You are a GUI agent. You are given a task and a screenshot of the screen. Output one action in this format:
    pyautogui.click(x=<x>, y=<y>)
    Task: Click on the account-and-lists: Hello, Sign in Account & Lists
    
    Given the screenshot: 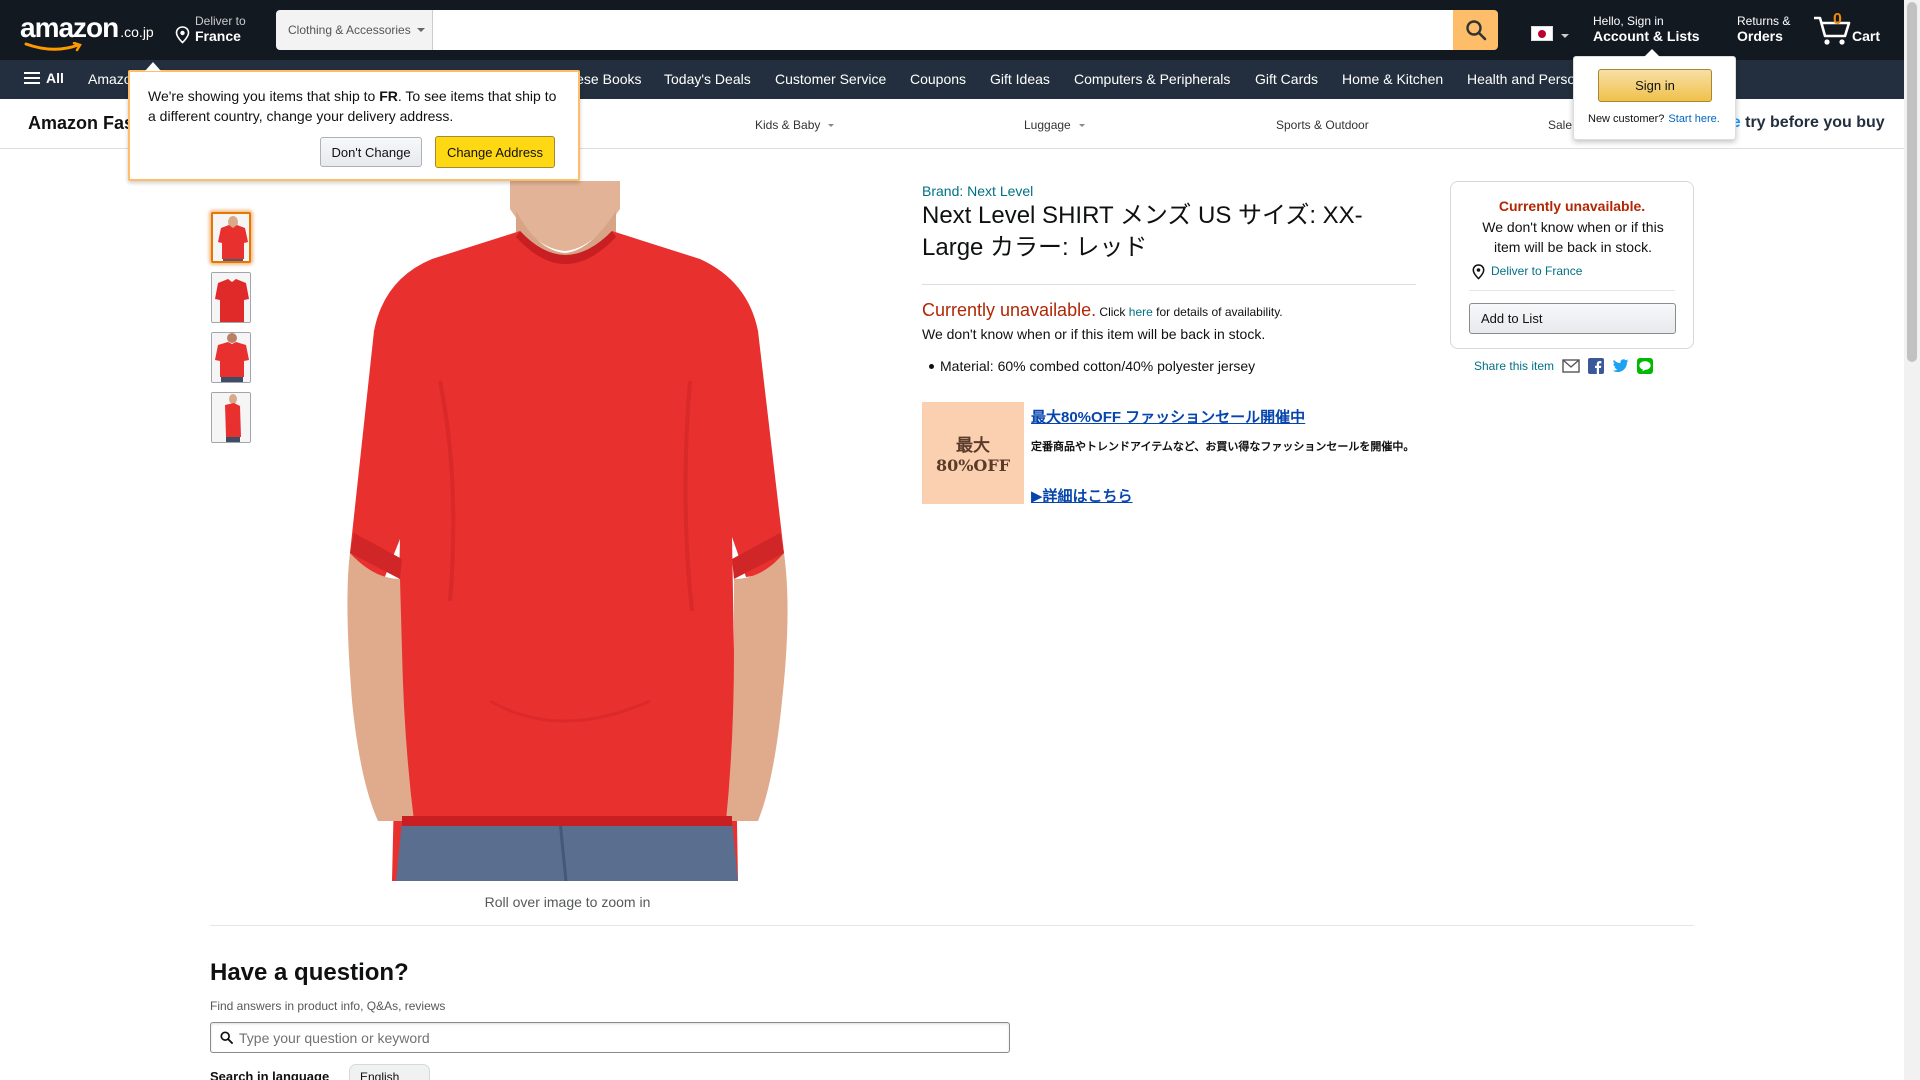 What is the action you would take?
    pyautogui.click(x=1646, y=29)
    